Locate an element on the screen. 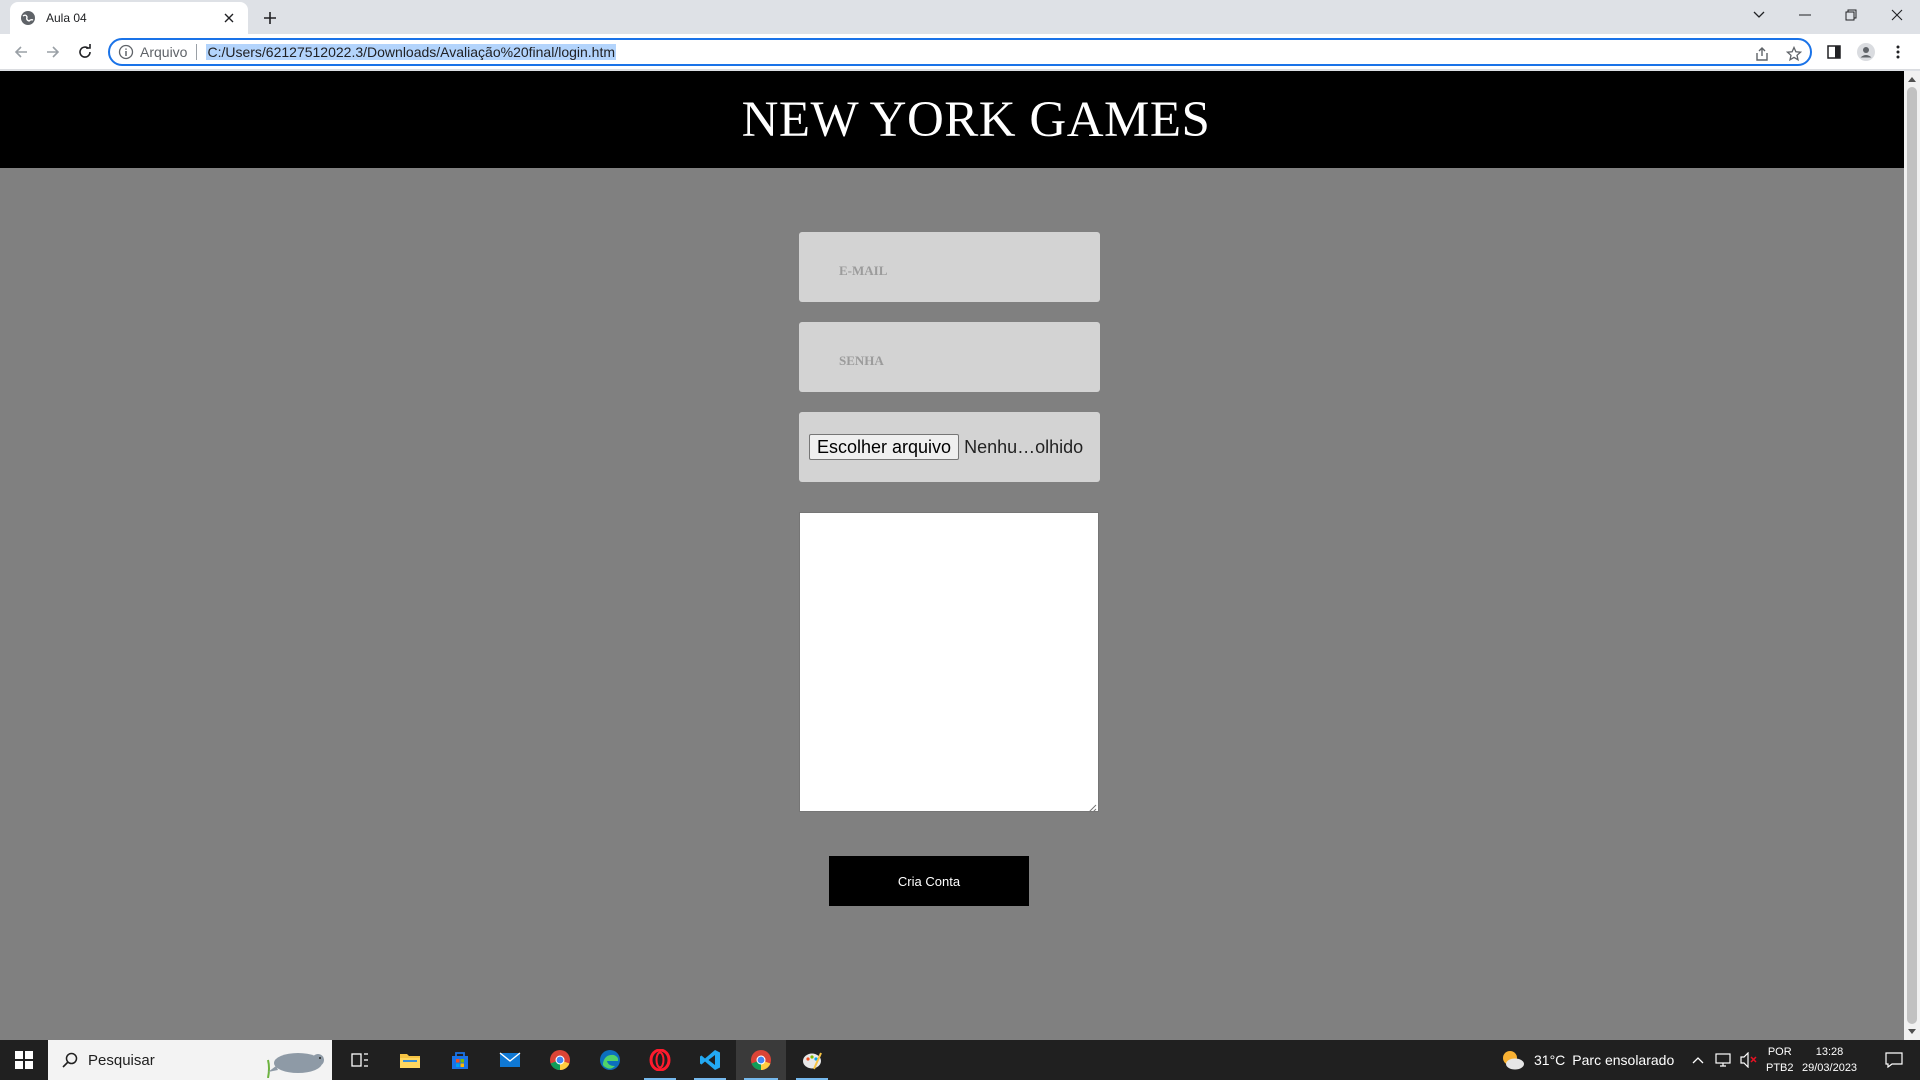  weather-widget: 31°C Parc ensolarado is located at coordinates (1587, 1060).